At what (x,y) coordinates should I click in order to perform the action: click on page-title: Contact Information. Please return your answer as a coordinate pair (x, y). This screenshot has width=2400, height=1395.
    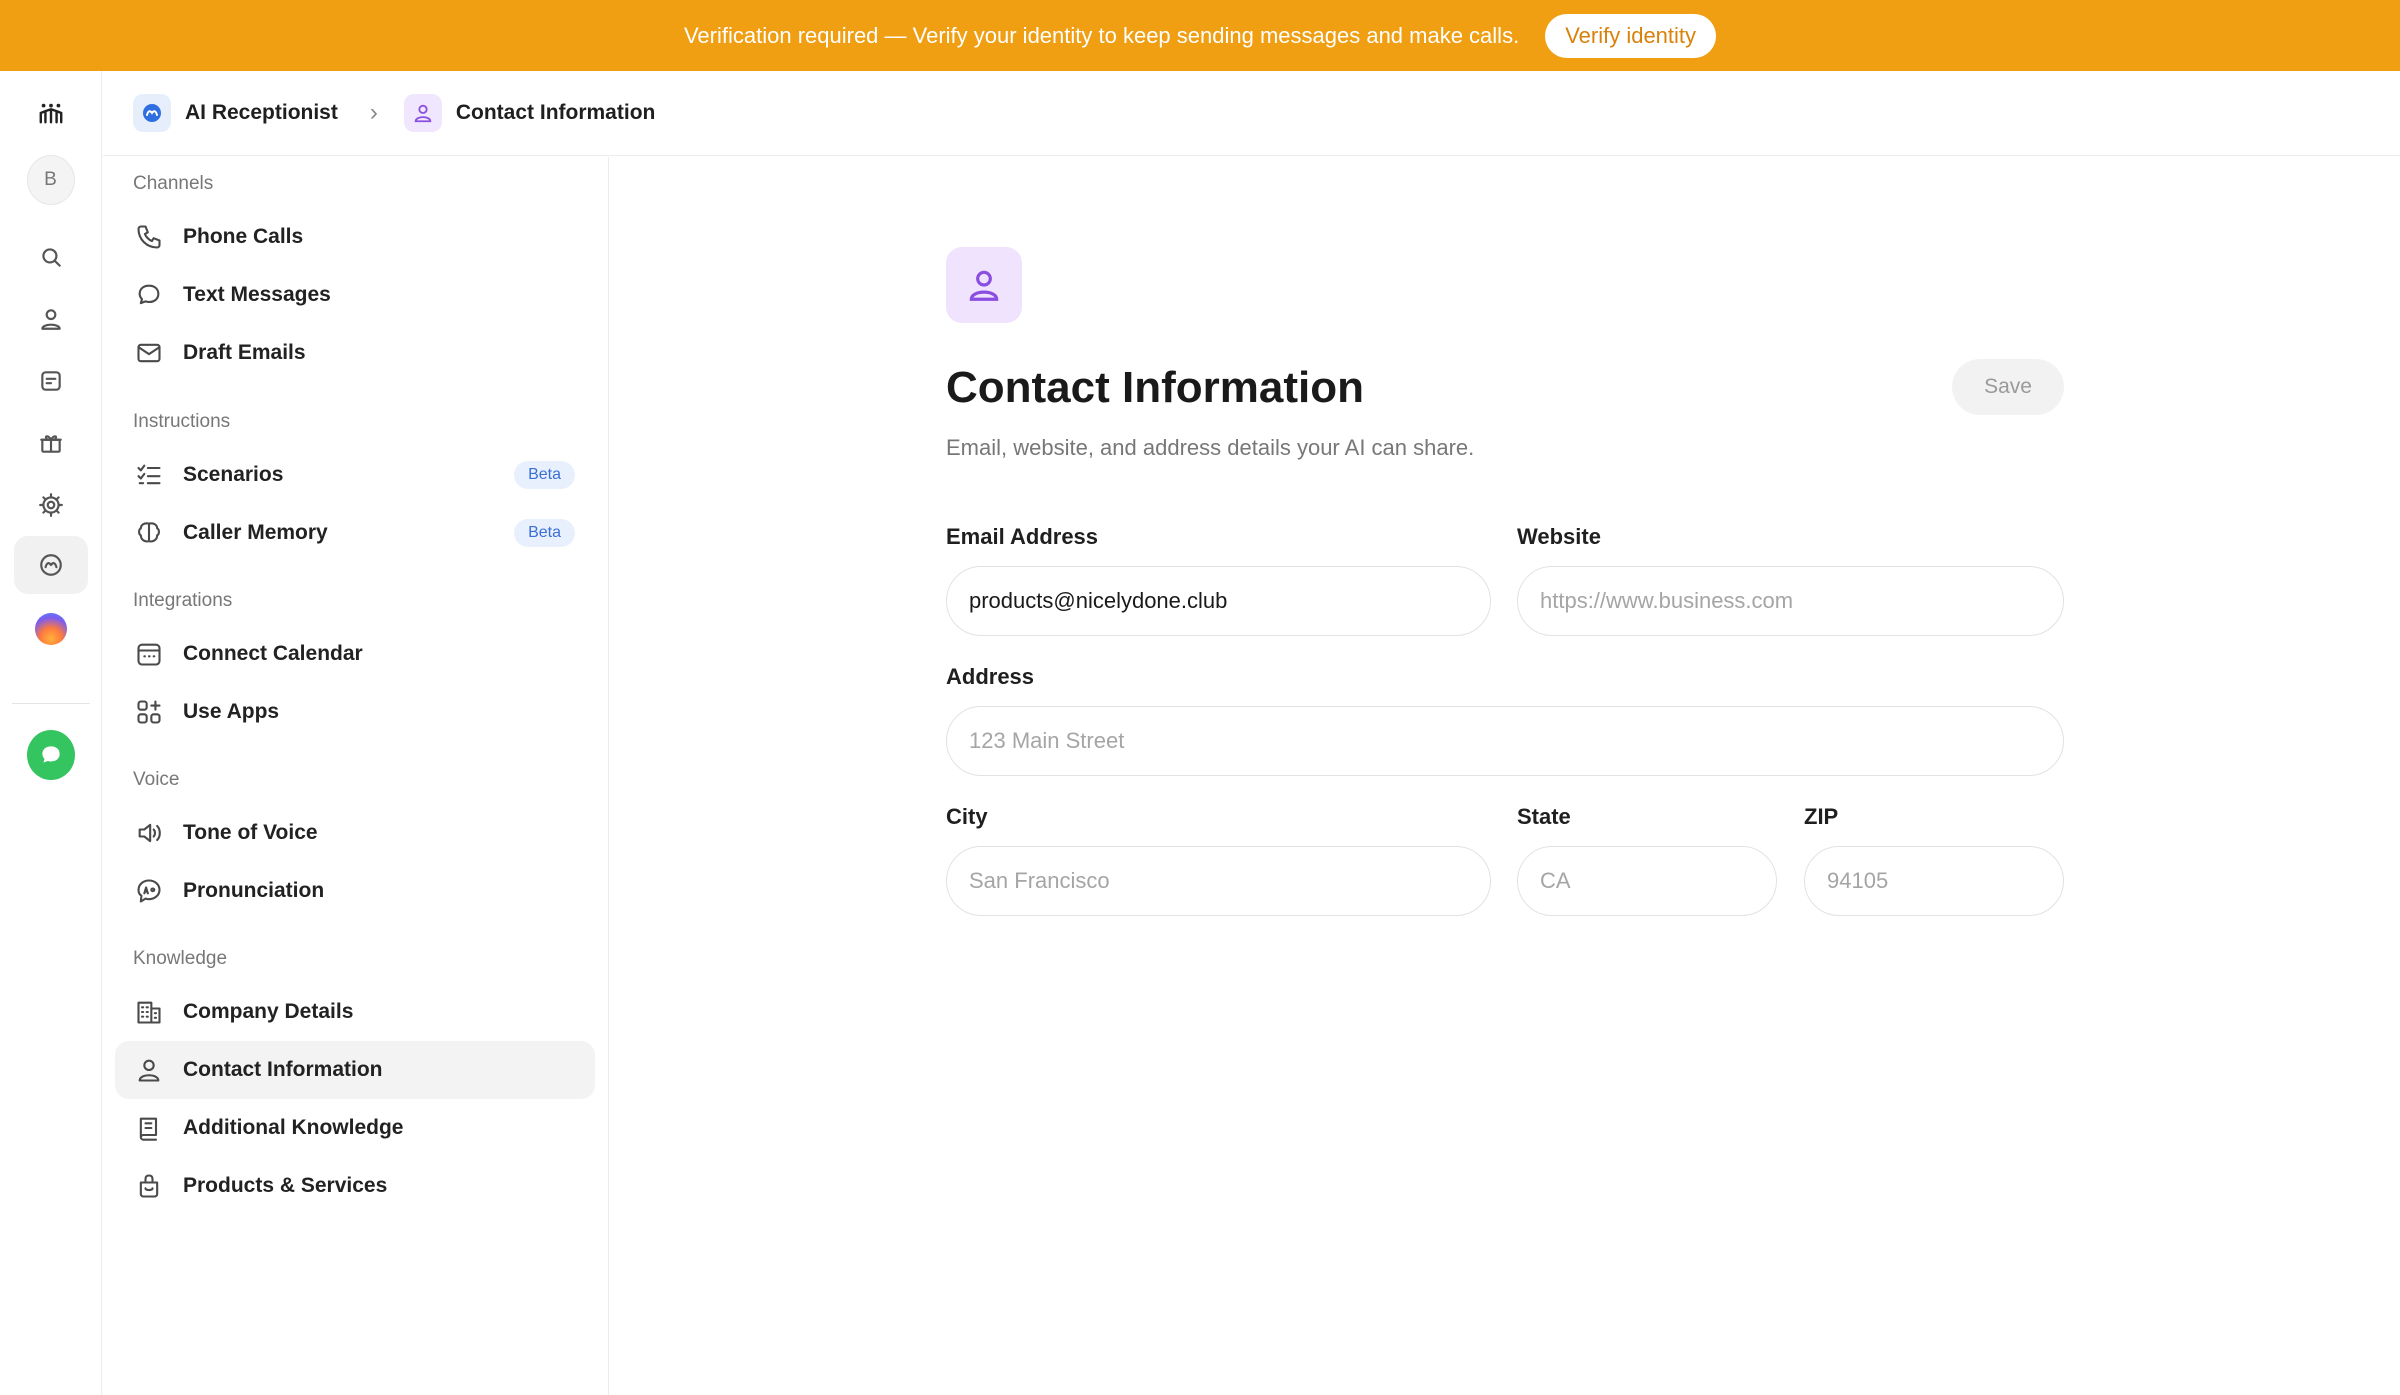
    Looking at the image, I should click on (1155, 387).